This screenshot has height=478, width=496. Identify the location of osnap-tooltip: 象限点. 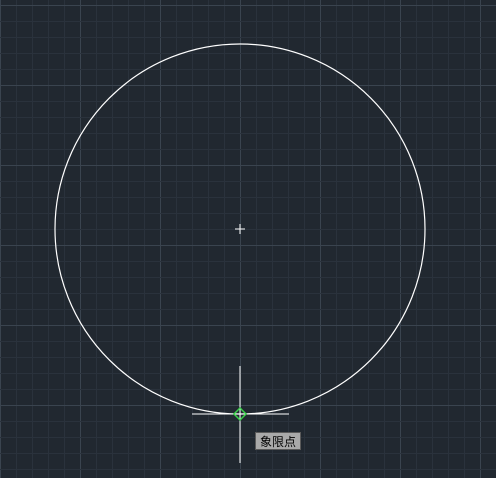
(278, 441).